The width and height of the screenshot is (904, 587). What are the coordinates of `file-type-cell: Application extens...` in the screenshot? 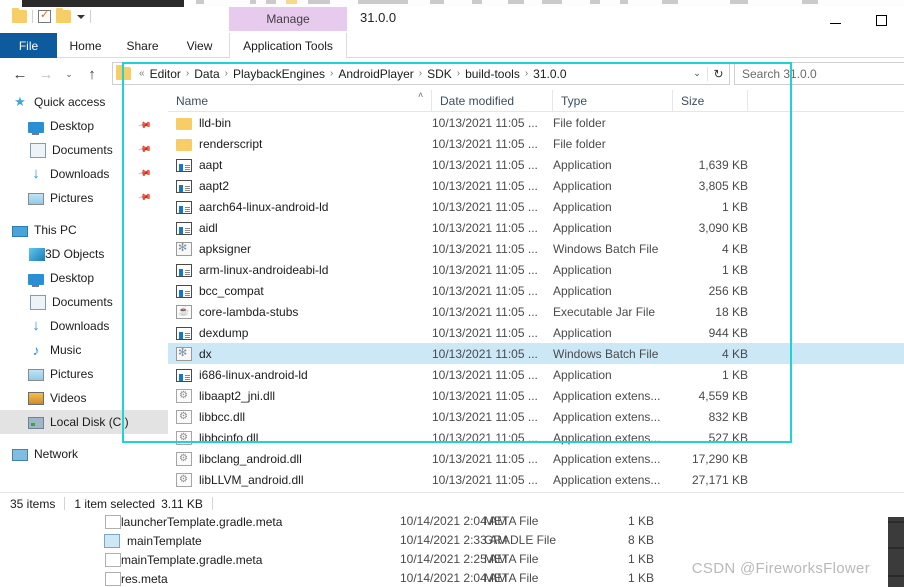 It's located at (607, 458).